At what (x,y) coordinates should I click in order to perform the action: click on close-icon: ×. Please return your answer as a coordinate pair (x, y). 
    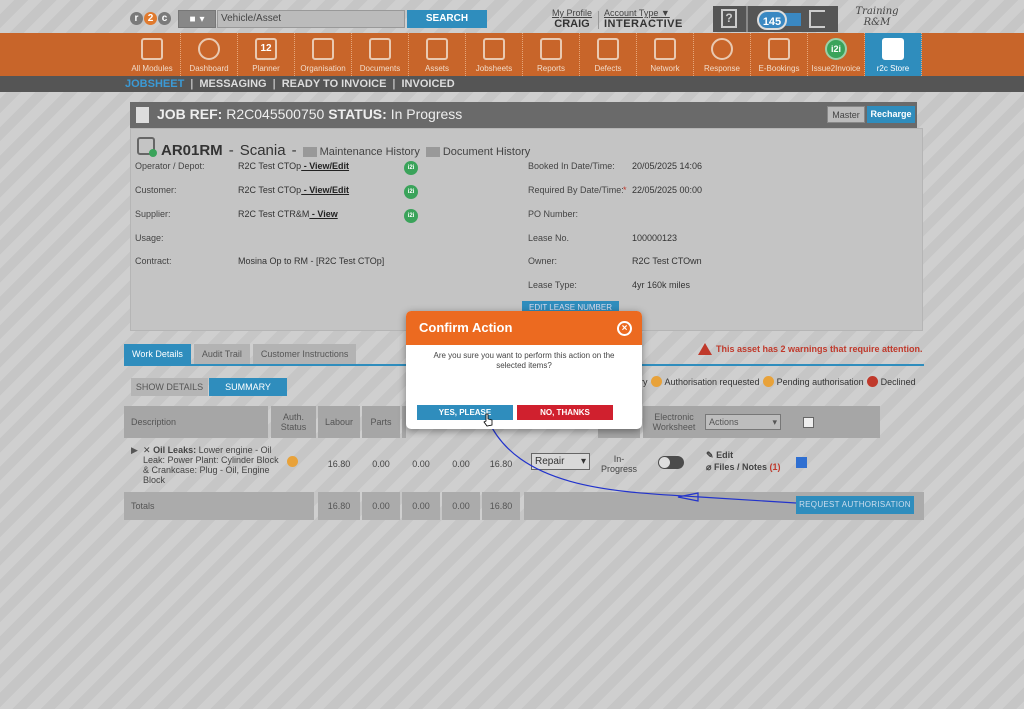
    Looking at the image, I should click on (624, 328).